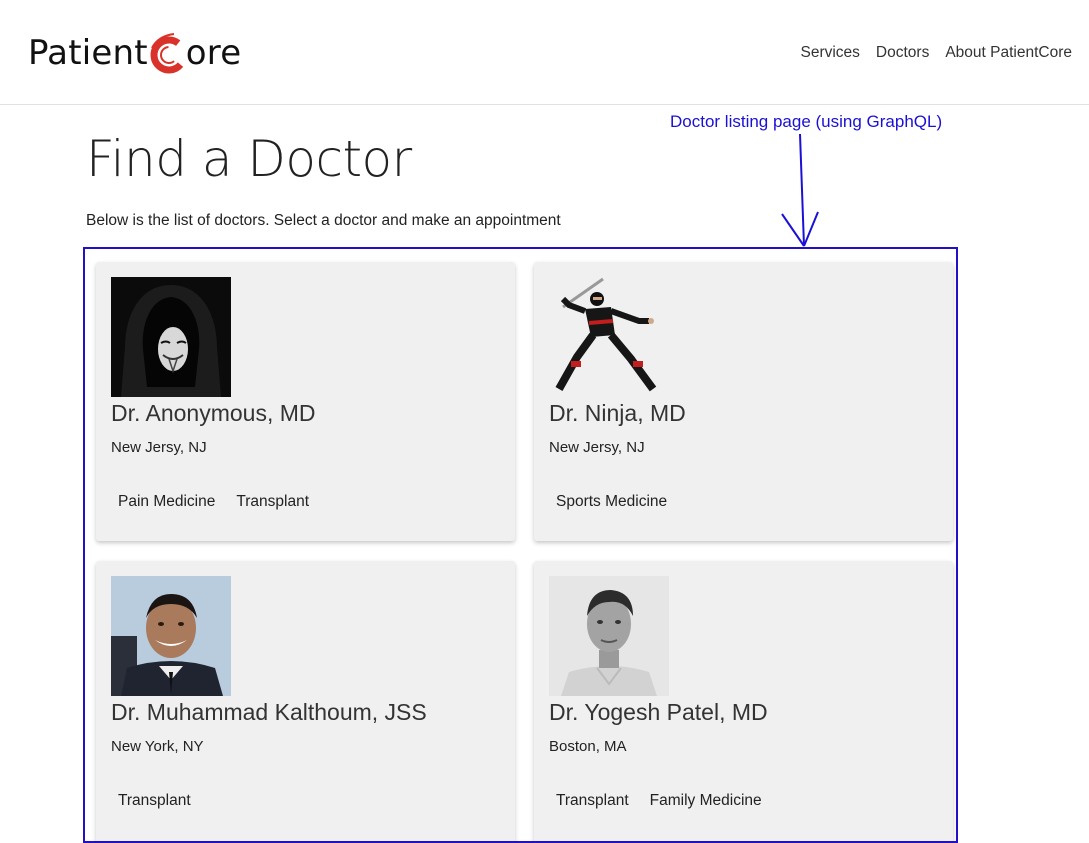 Image resolution: width=1089 pixels, height=843 pixels. Describe the element at coordinates (612, 501) in the screenshot. I see `specialty-tag: Sports Medicine` at that location.